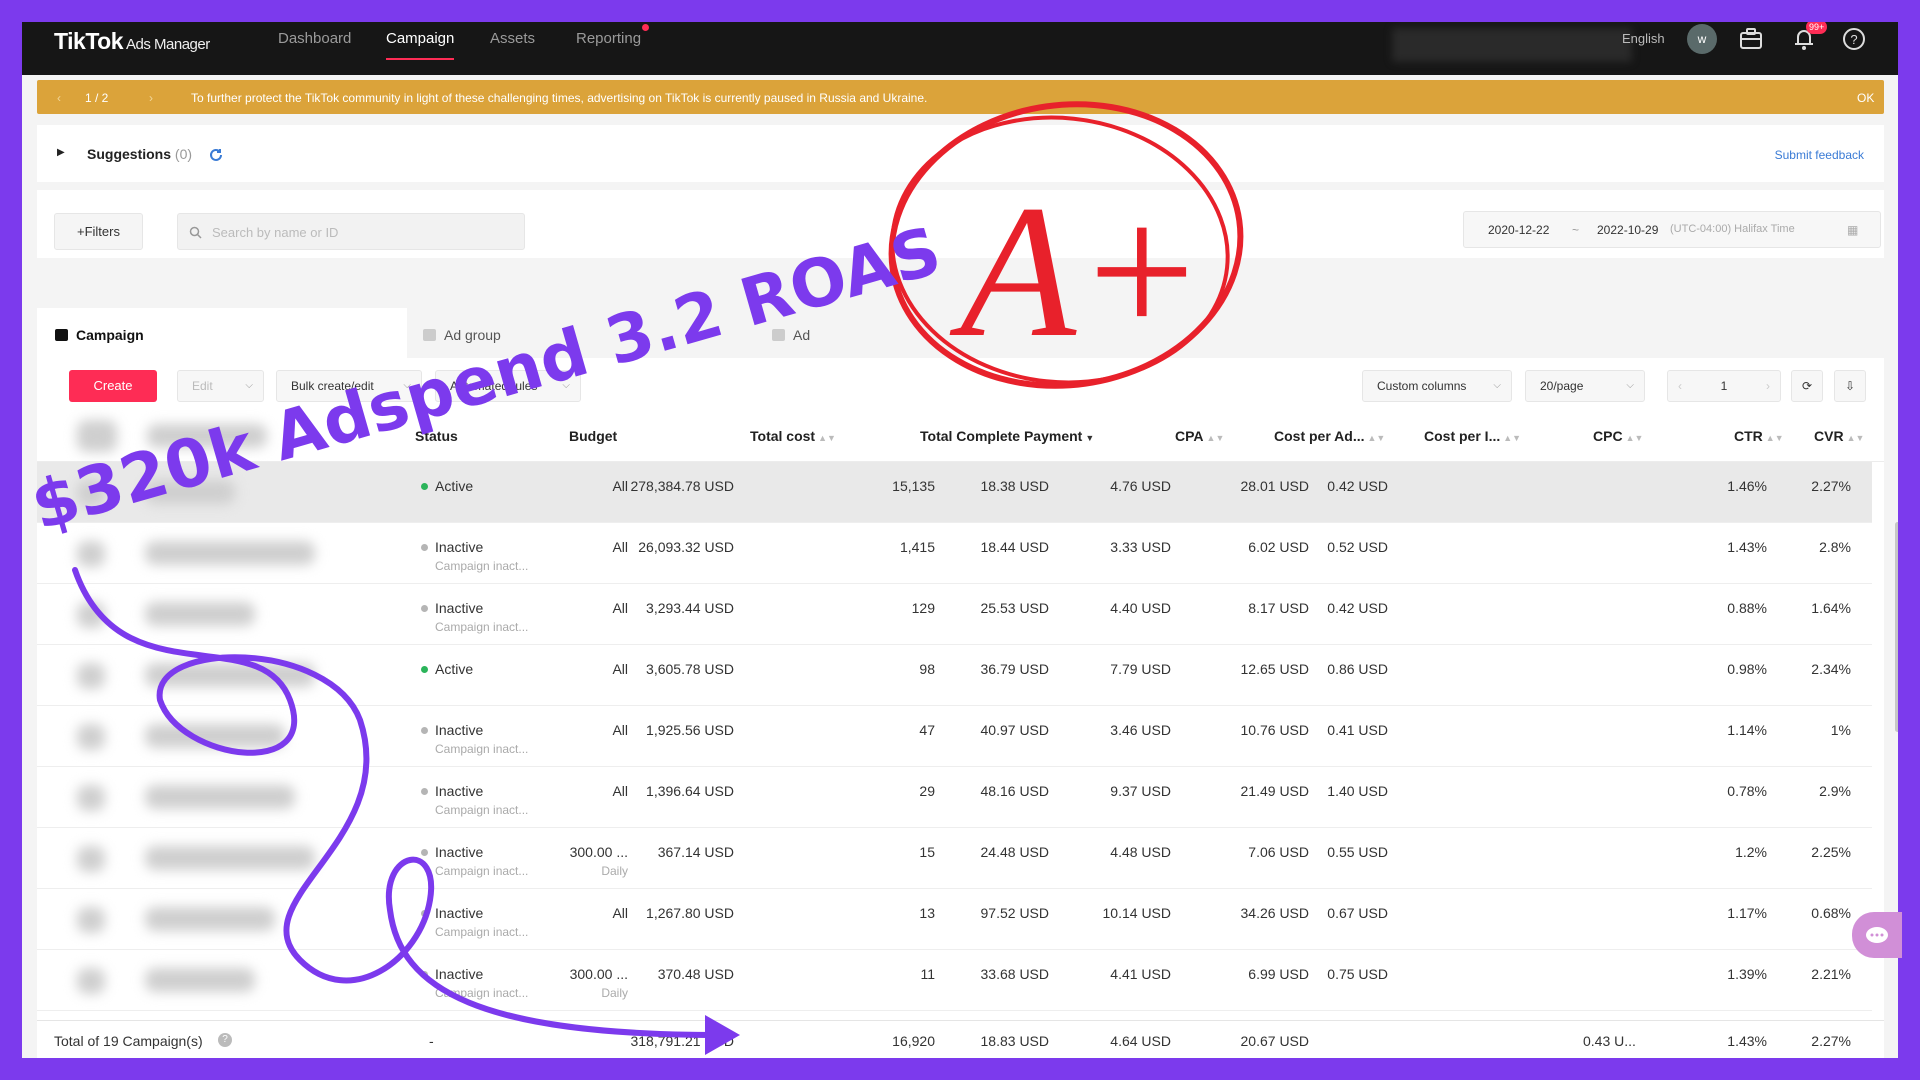  I want to click on nav-assets: Assets, so click(512, 38).